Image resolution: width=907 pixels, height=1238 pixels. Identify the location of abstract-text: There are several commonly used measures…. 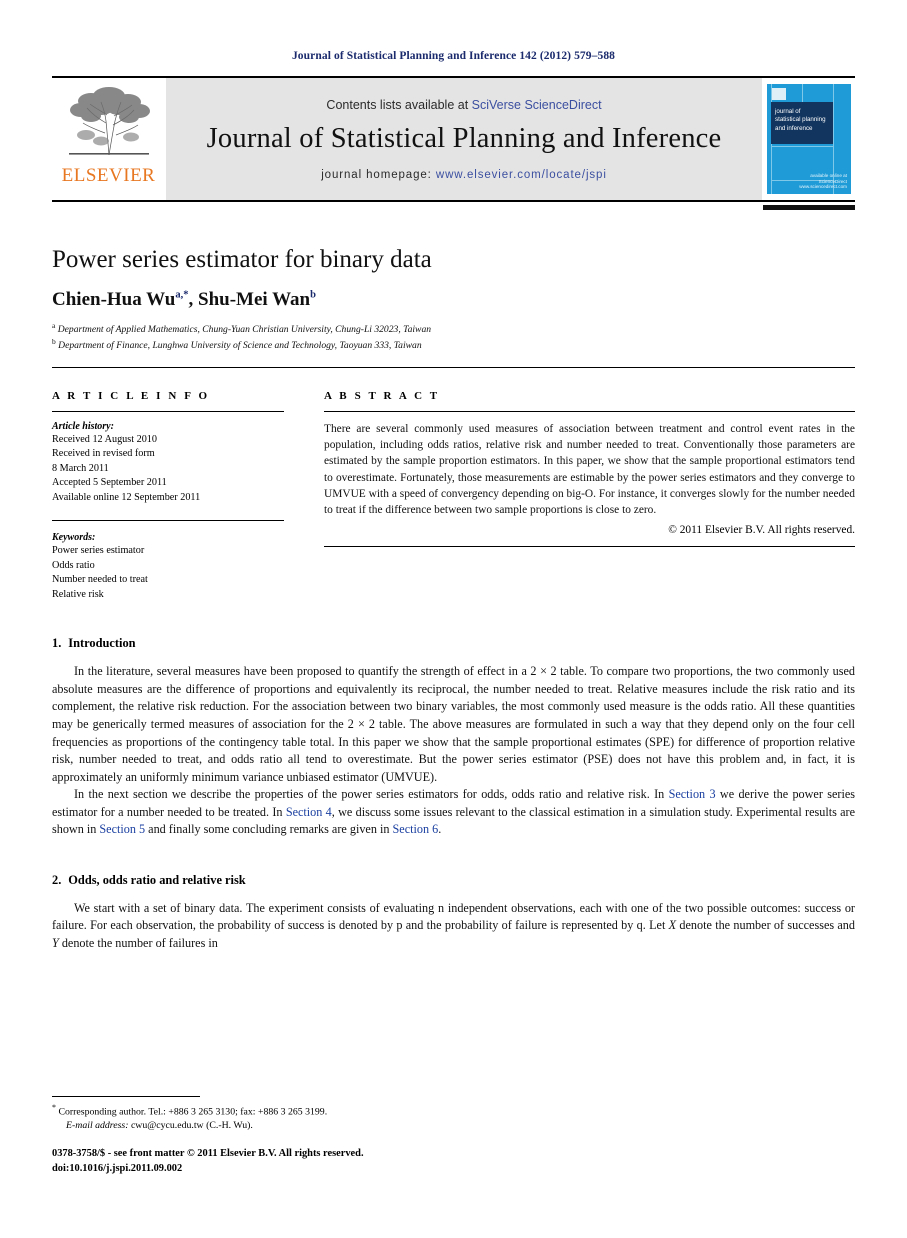
(589, 469).